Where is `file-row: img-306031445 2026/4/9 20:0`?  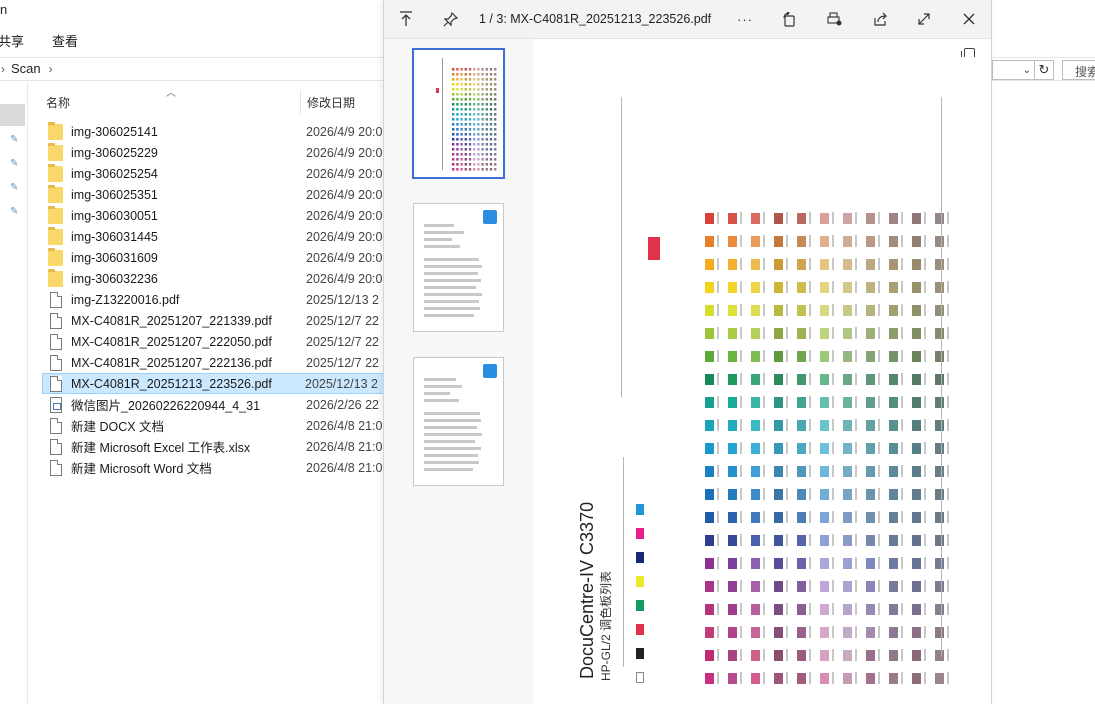 file-row: img-306031445 2026/4/9 20:0 is located at coordinates (214, 236).